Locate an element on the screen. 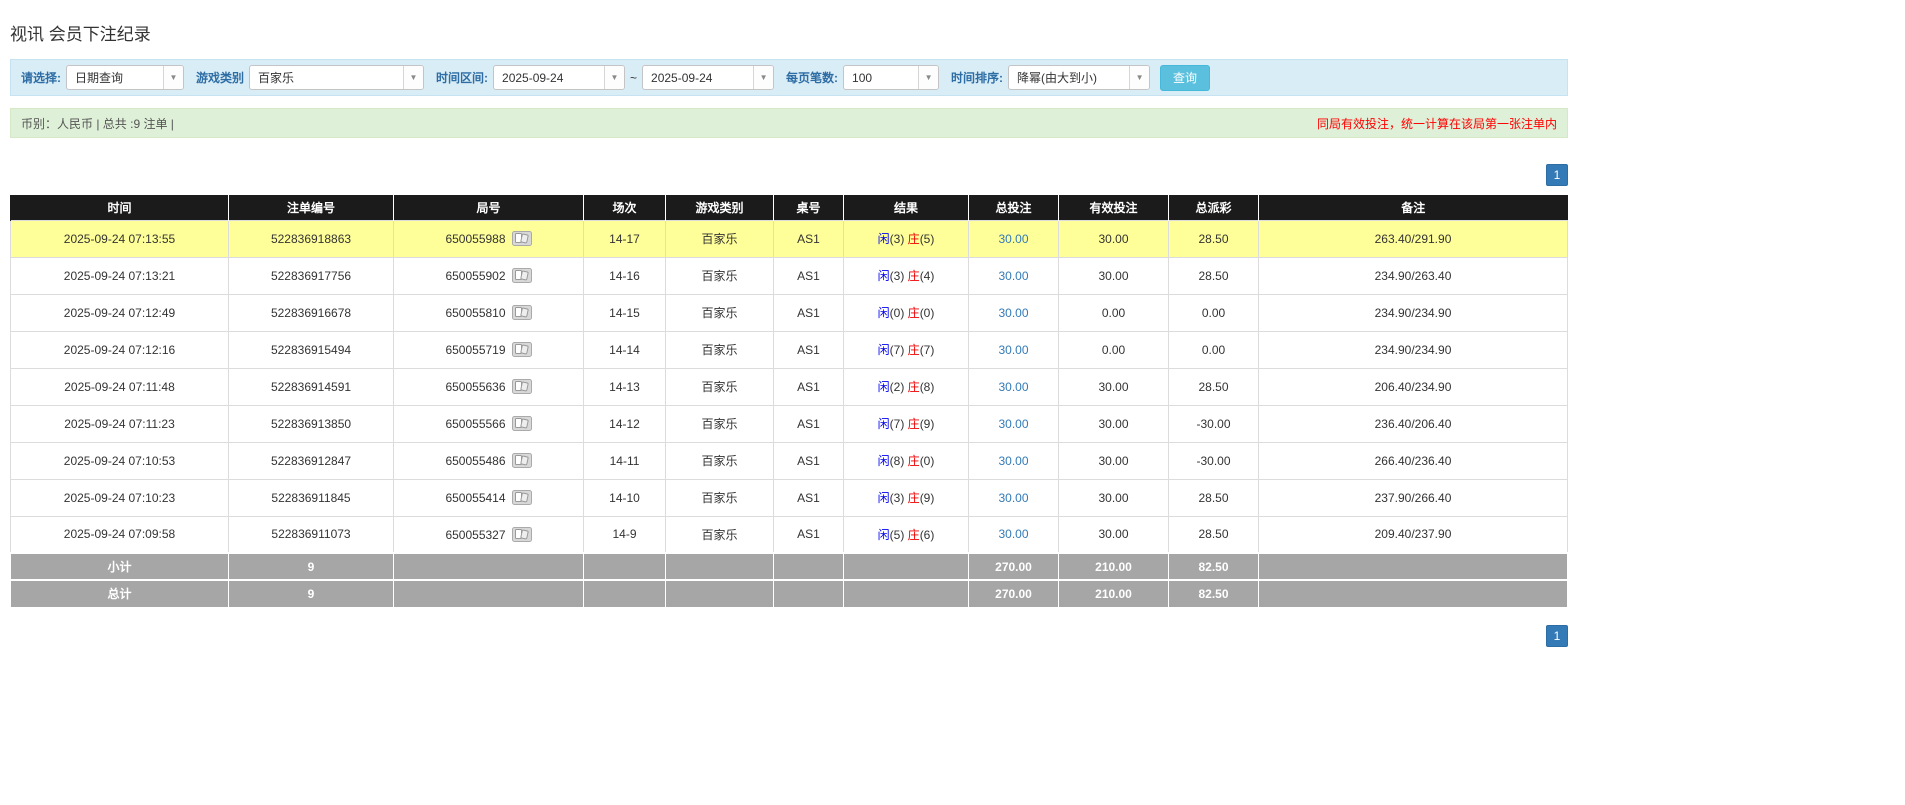 Image resolution: width=1905 pixels, height=805 pixels. result-banker-label: 庄 is located at coordinates (913, 498).